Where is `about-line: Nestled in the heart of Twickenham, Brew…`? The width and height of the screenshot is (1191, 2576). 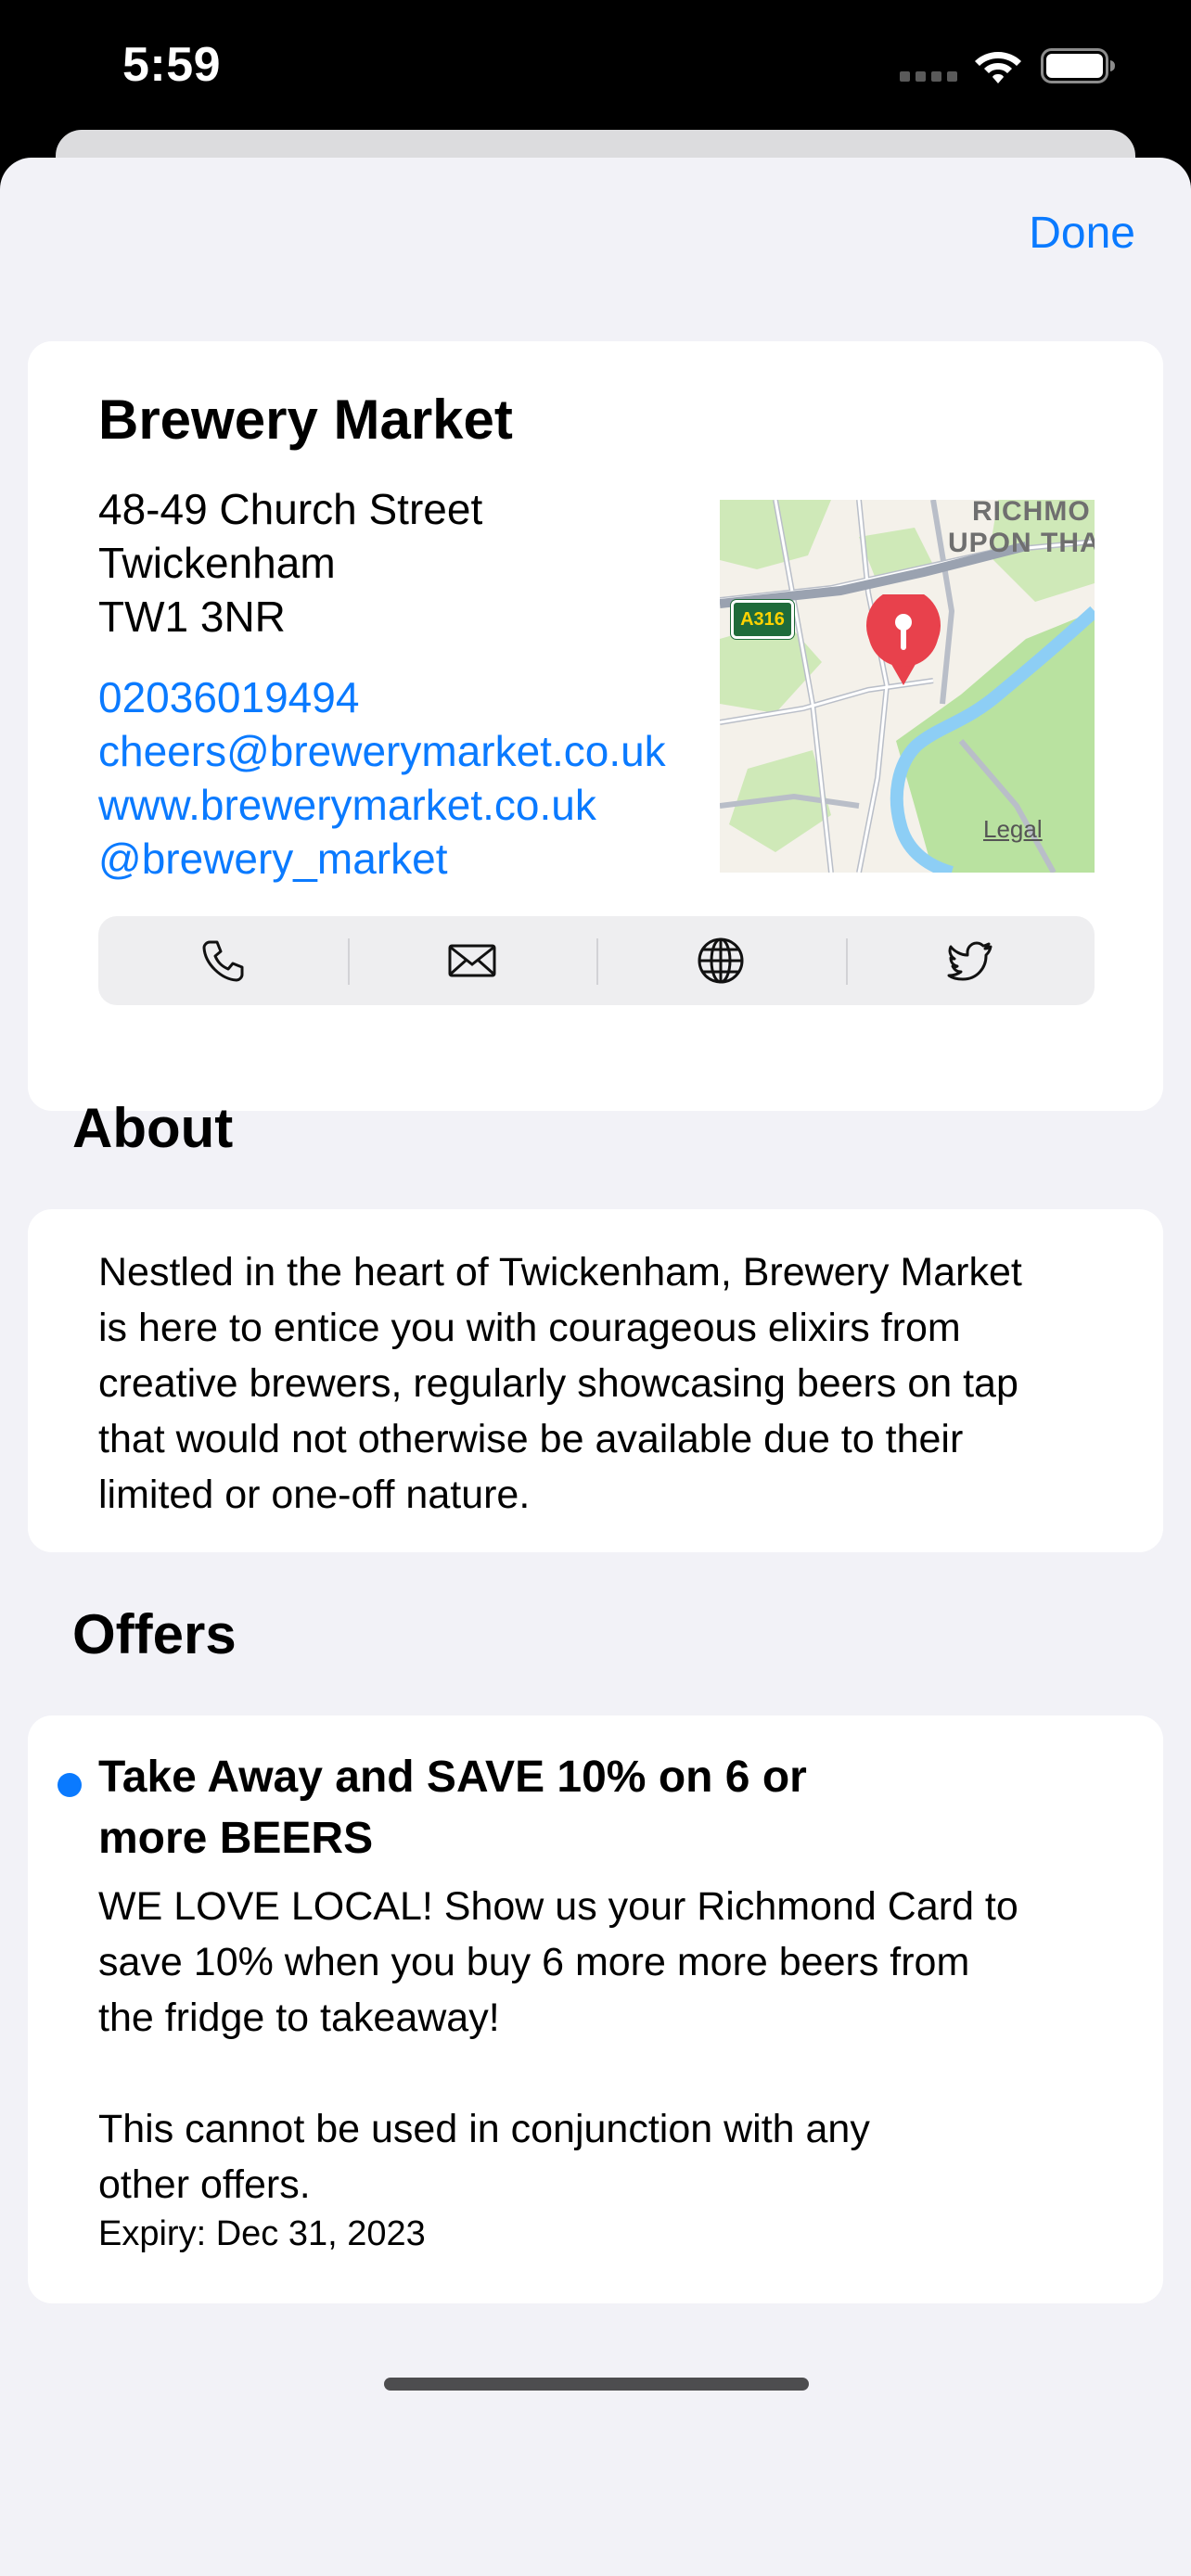
about-line: Nestled in the heart of Twickenham, Brew… is located at coordinates (560, 1272).